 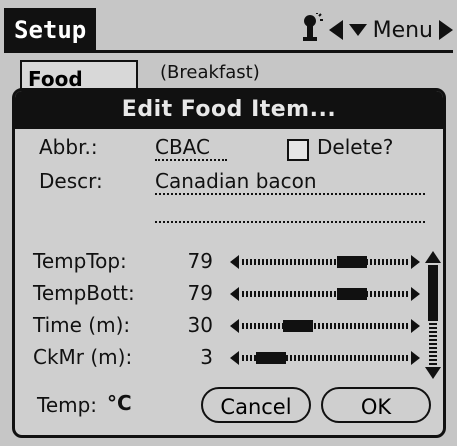 I want to click on abbr-underline, so click(x=191, y=160).